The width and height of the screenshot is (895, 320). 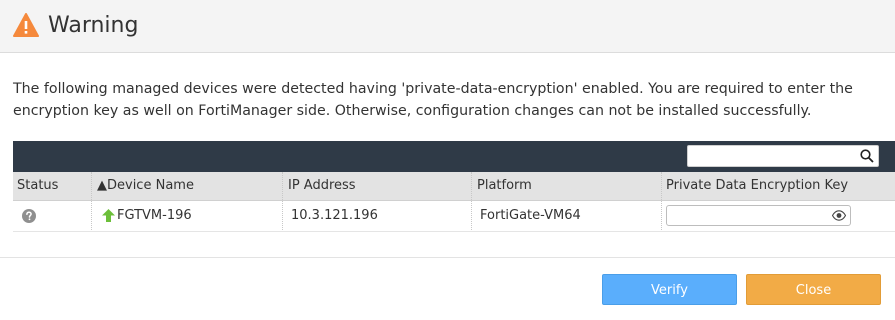 I want to click on table-toolbar, so click(x=454, y=156).